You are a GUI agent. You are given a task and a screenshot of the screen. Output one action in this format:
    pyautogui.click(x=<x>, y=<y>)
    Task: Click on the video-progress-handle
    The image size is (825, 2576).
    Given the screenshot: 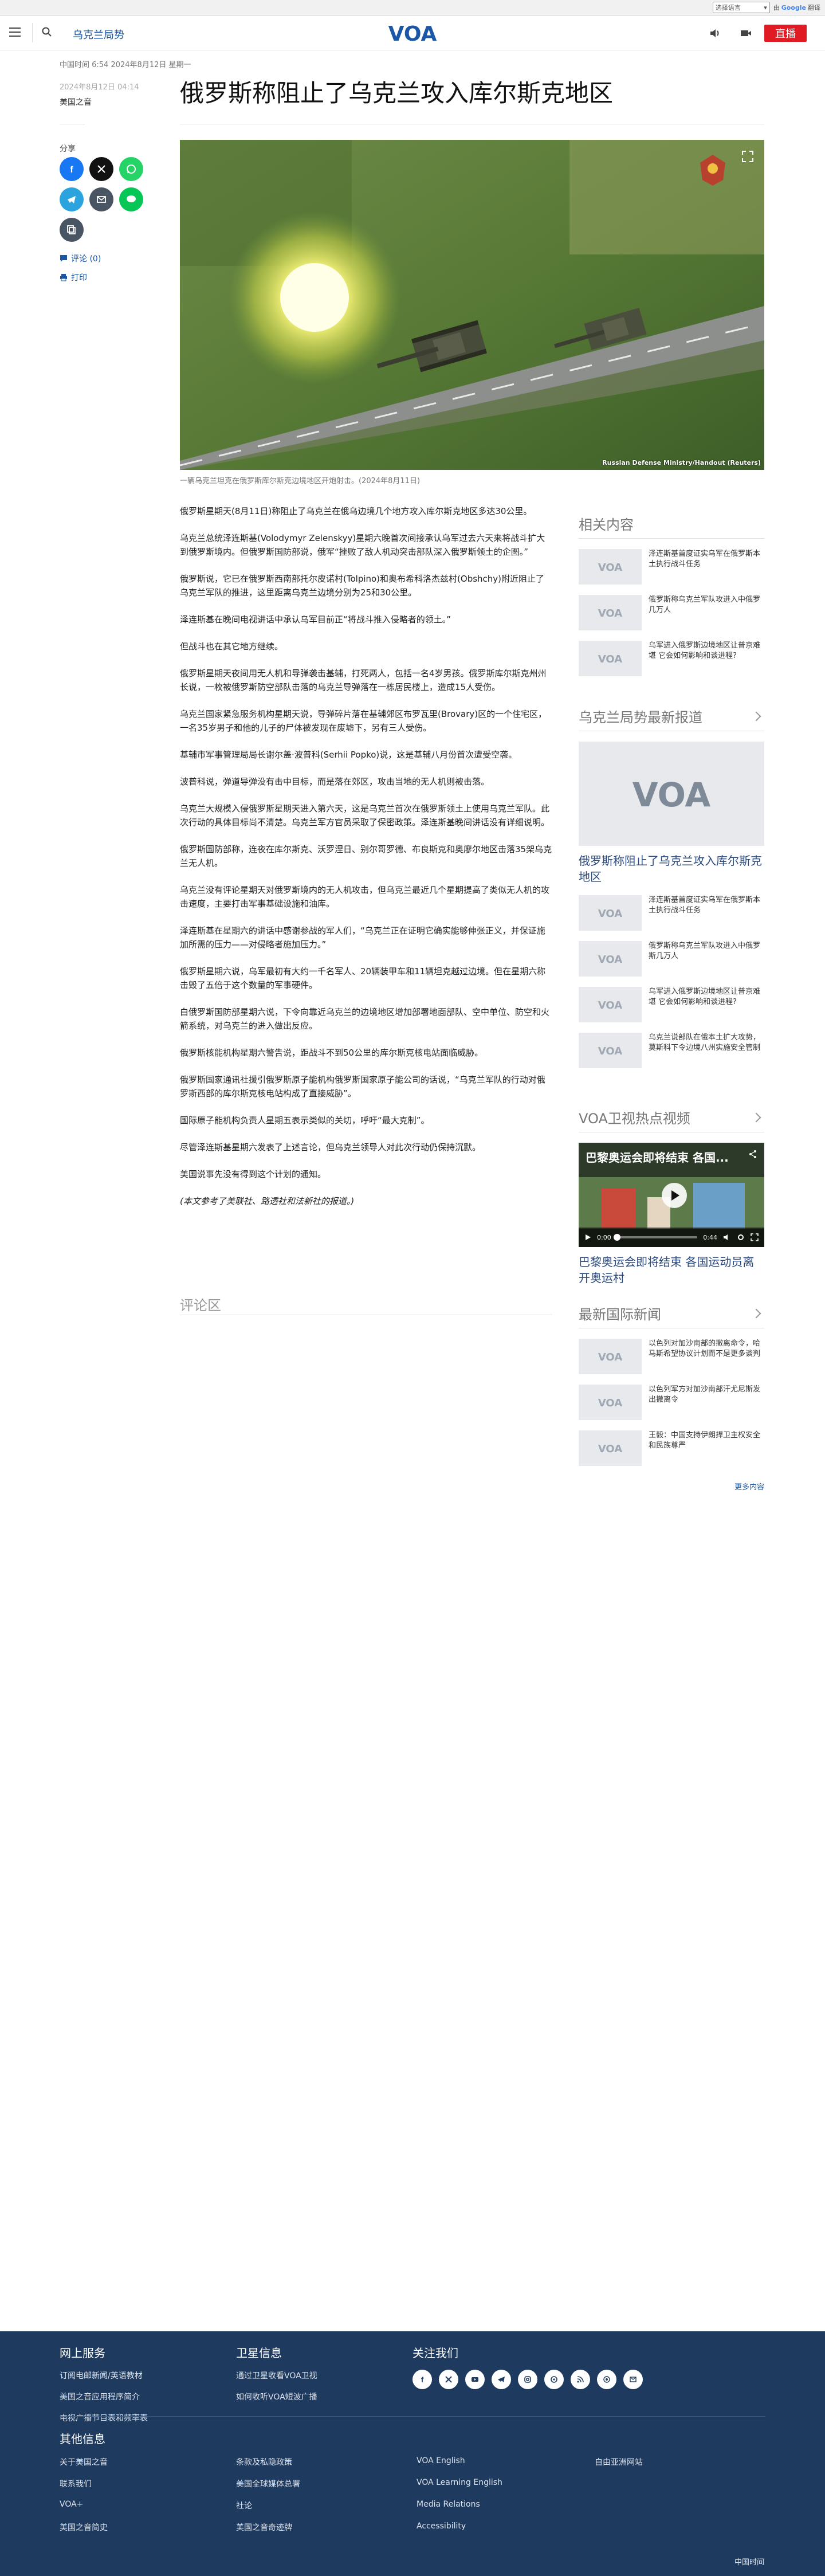 What is the action you would take?
    pyautogui.click(x=616, y=1237)
    